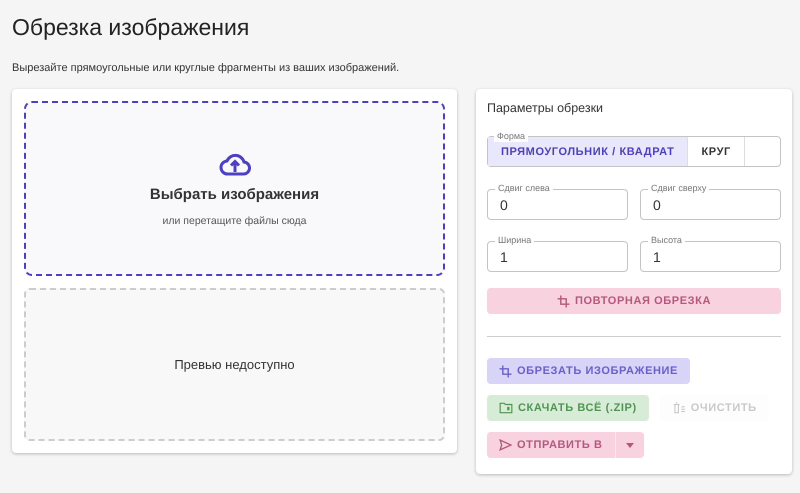 The image size is (800, 493). What do you see at coordinates (511, 136) in the screenshot?
I see `field-label: Форма` at bounding box center [511, 136].